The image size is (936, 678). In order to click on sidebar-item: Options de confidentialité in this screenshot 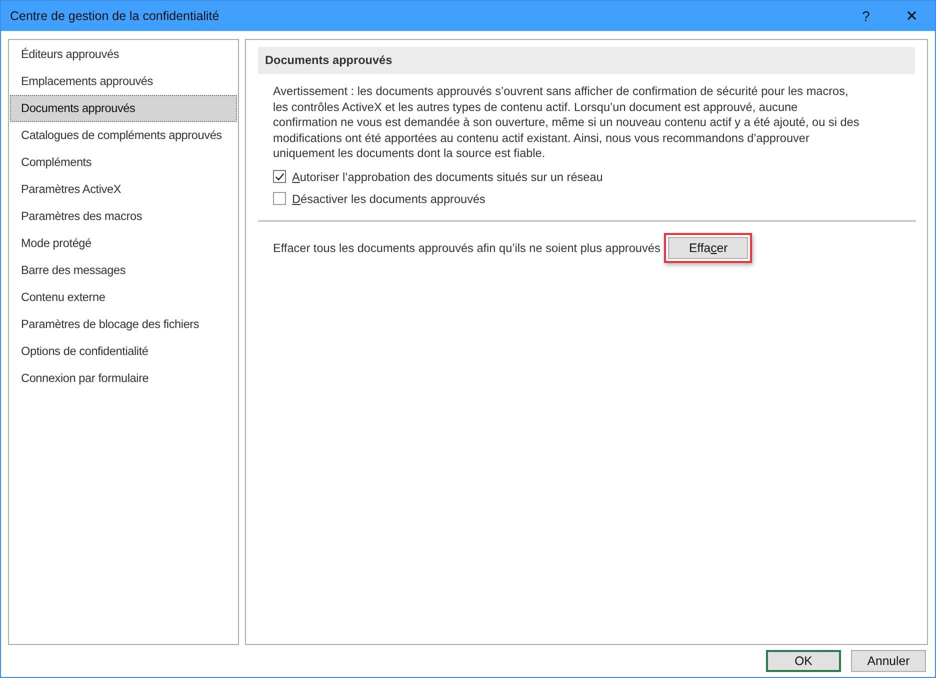, I will do `click(123, 351)`.